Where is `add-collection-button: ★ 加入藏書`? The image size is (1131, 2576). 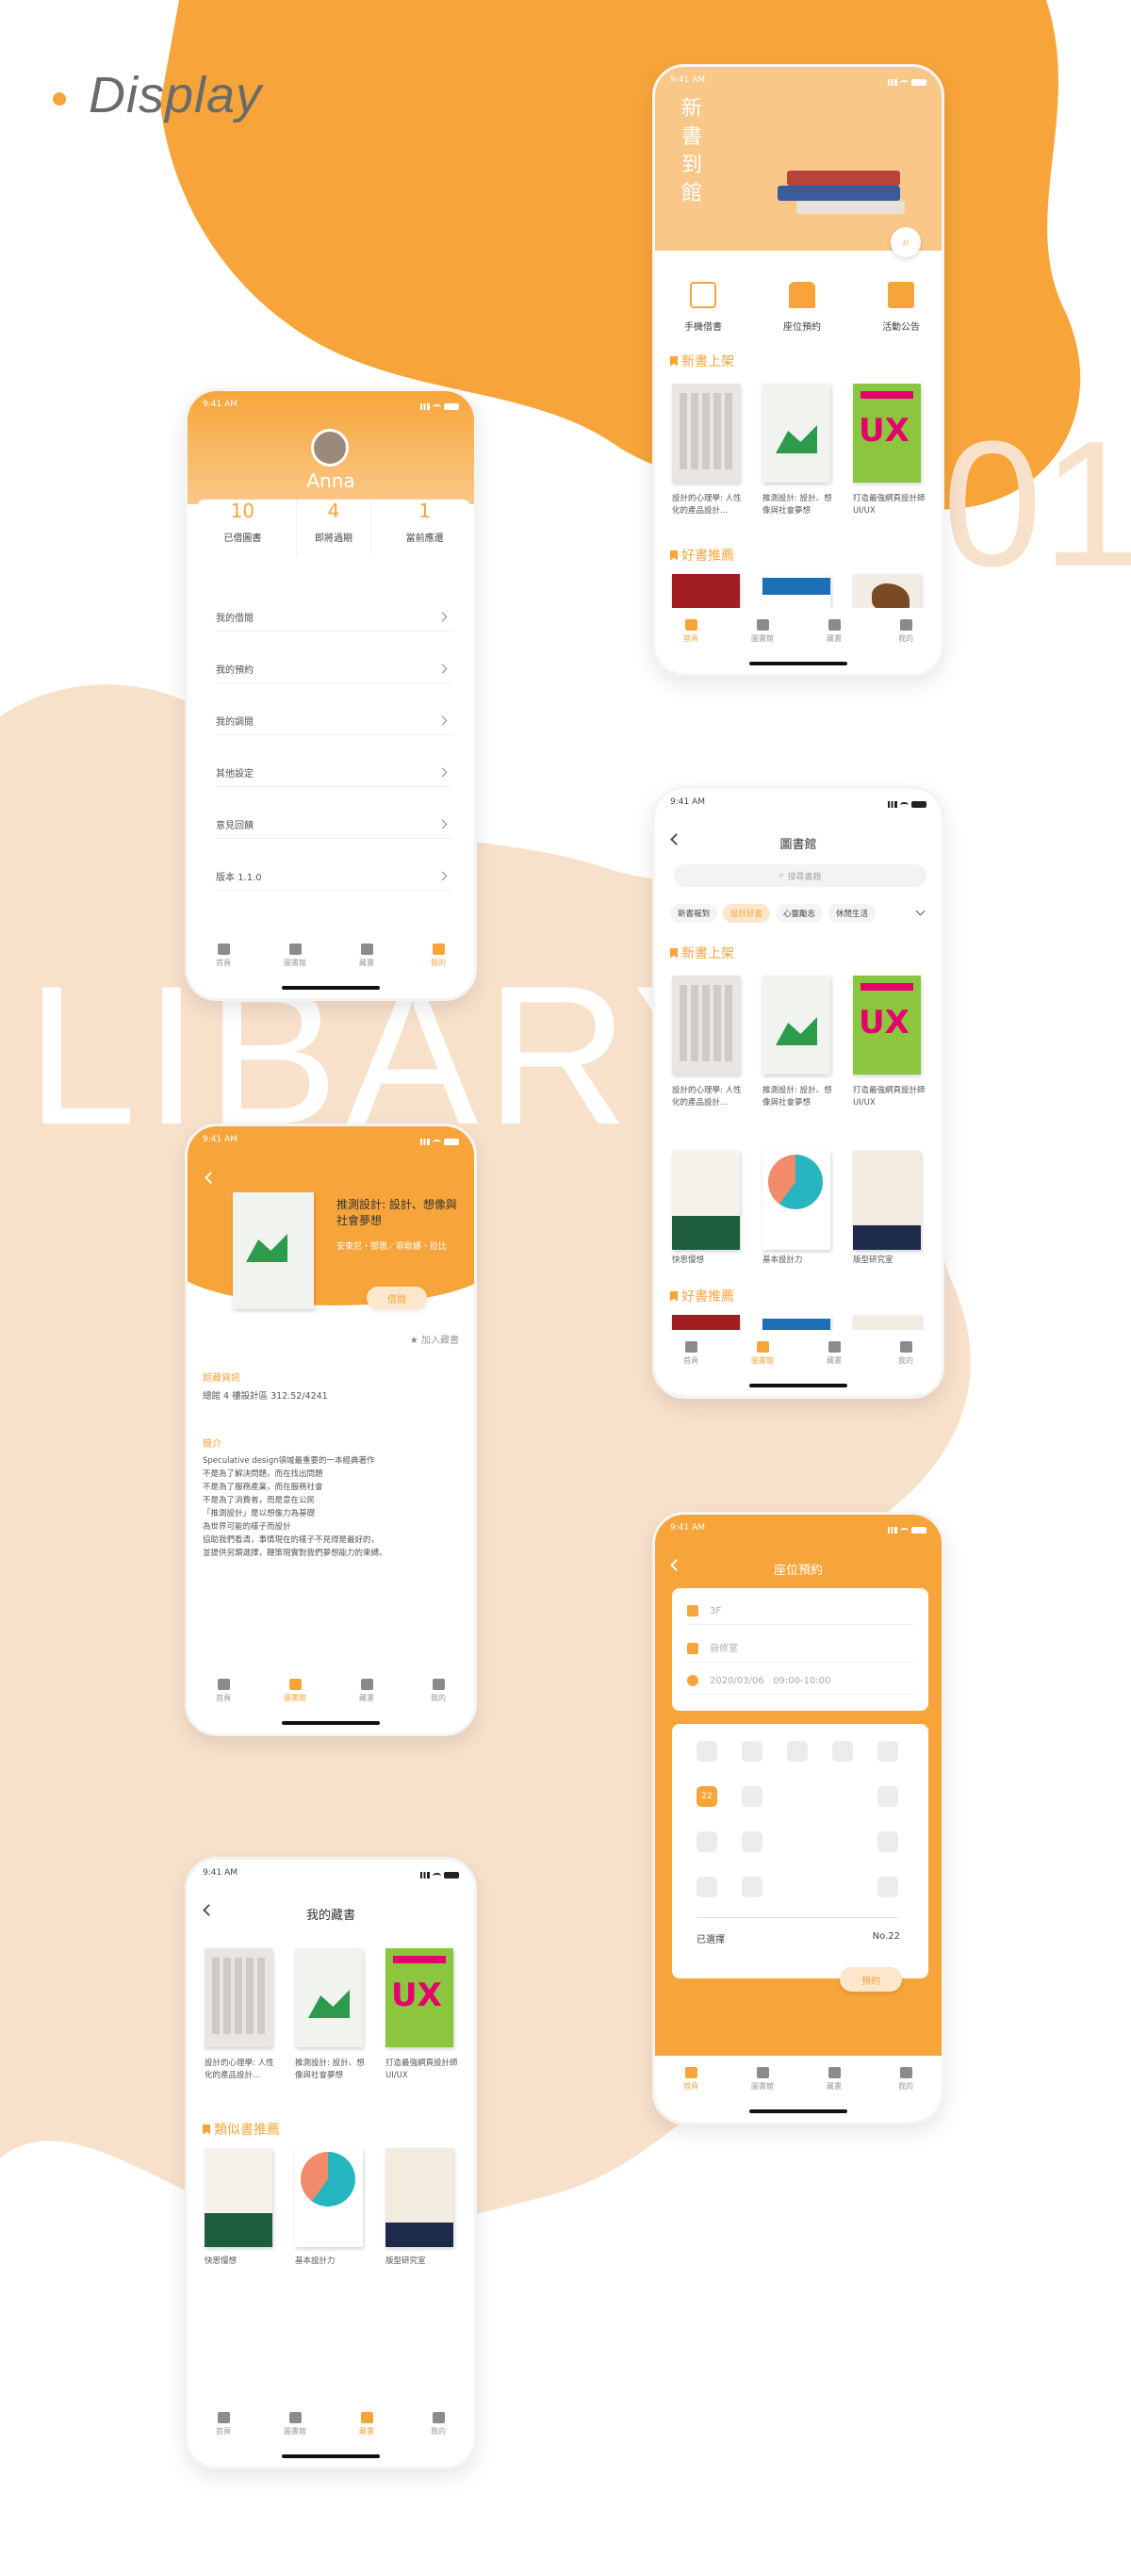 add-collection-button: ★ 加入藏書 is located at coordinates (435, 1339).